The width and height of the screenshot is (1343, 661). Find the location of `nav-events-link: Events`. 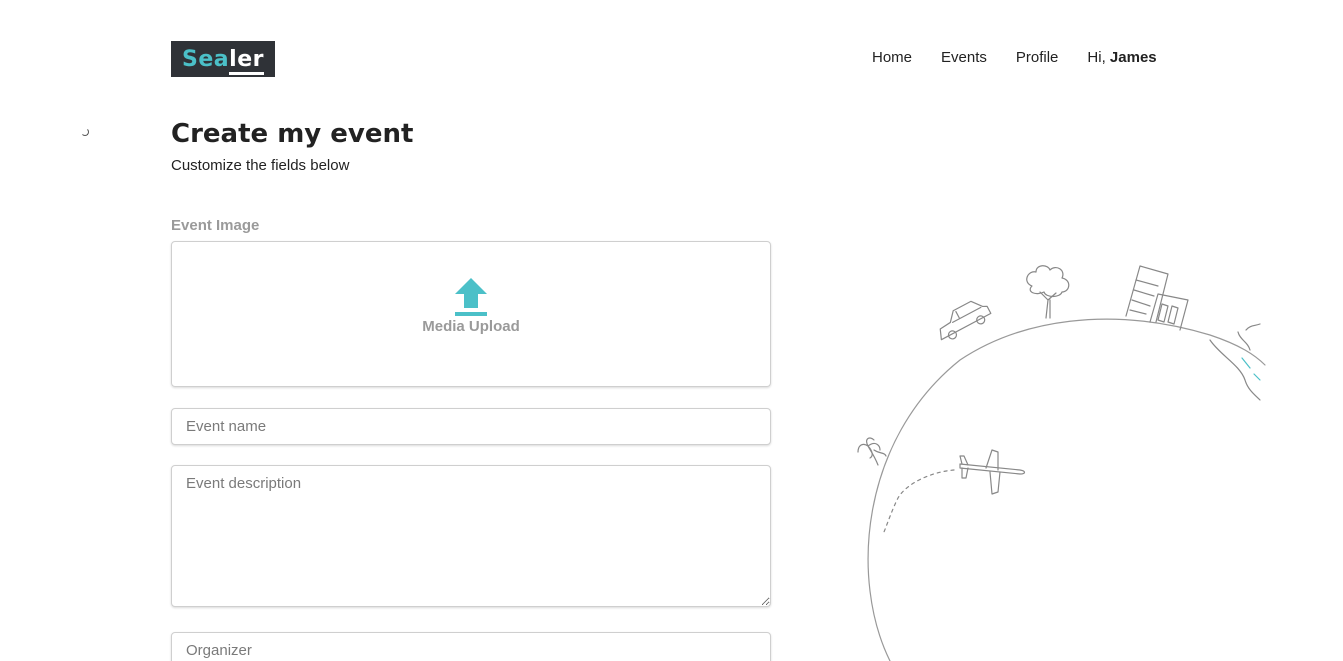

nav-events-link: Events is located at coordinates (964, 57).